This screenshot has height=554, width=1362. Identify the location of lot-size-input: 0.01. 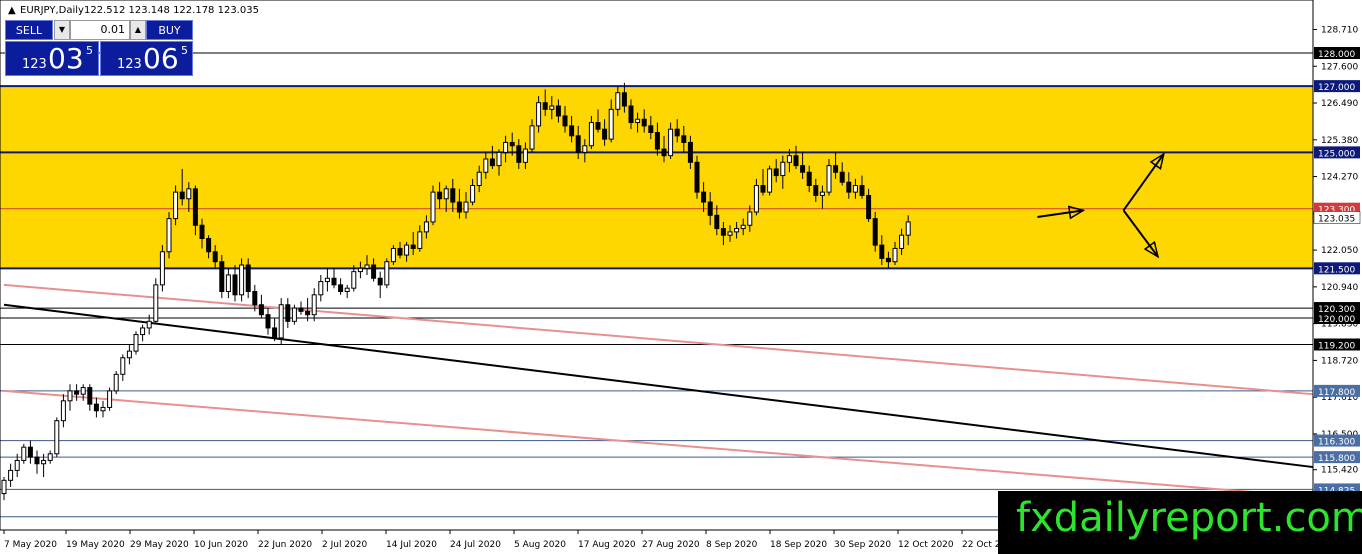
(100, 30).